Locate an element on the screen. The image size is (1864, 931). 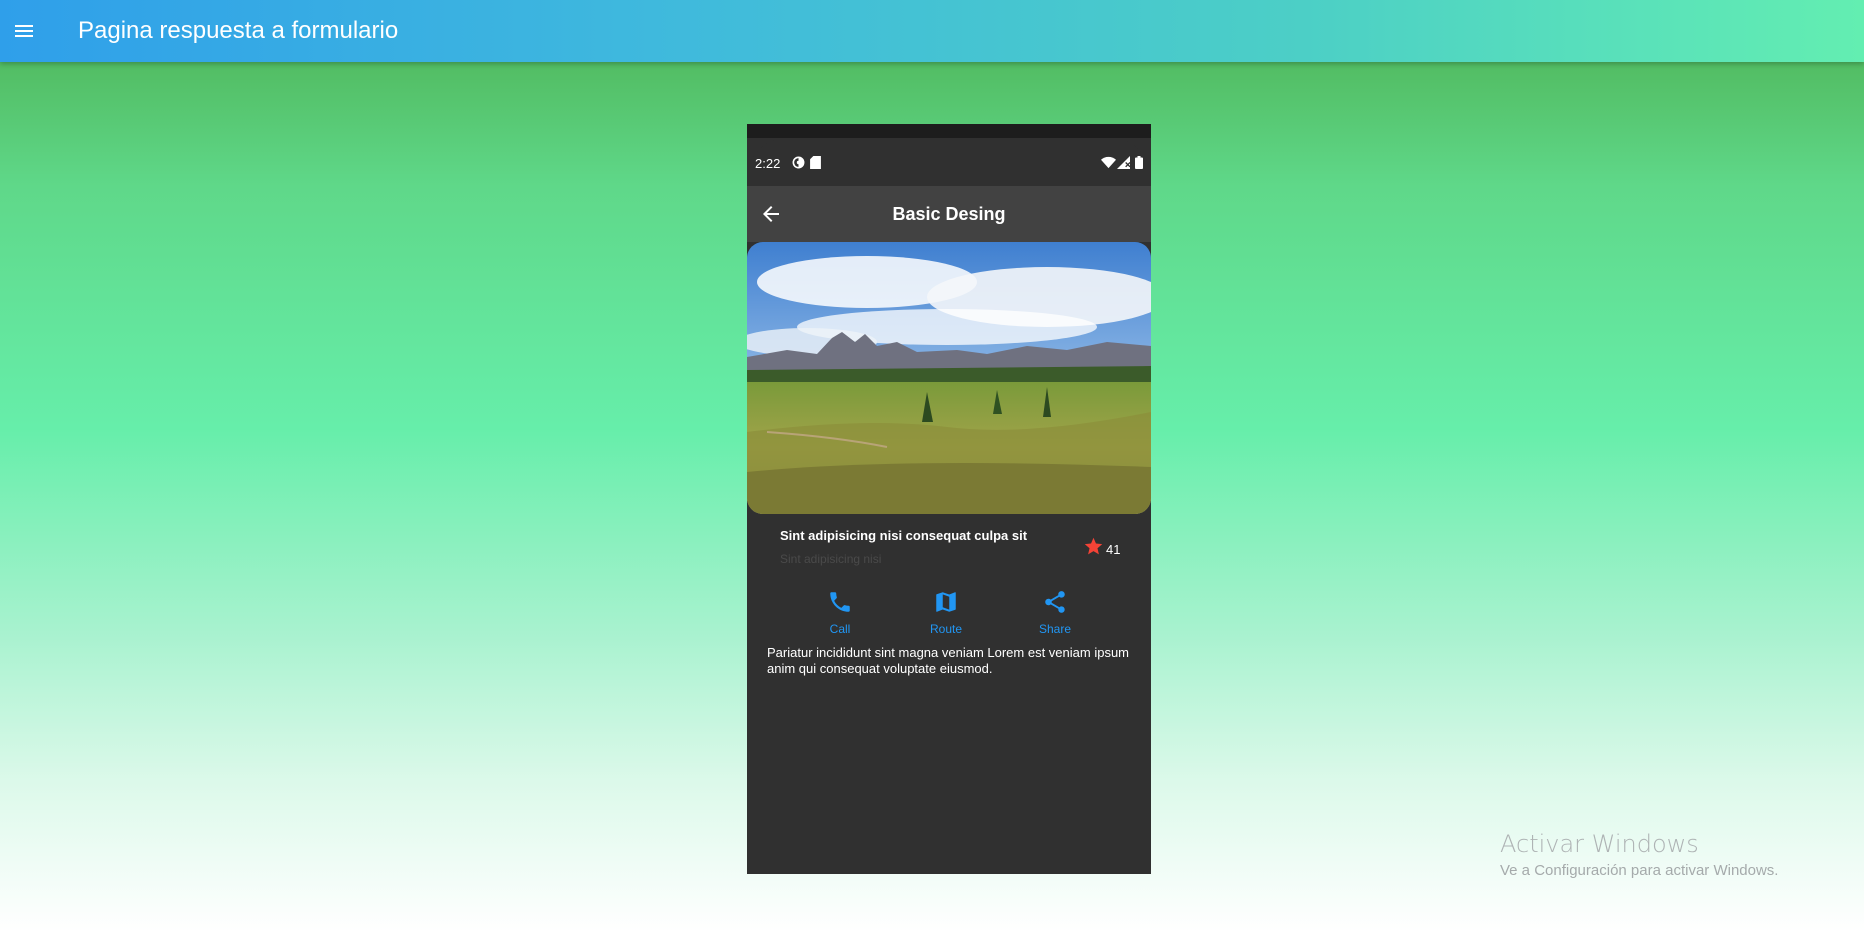
route-label: Route is located at coordinates (946, 629).